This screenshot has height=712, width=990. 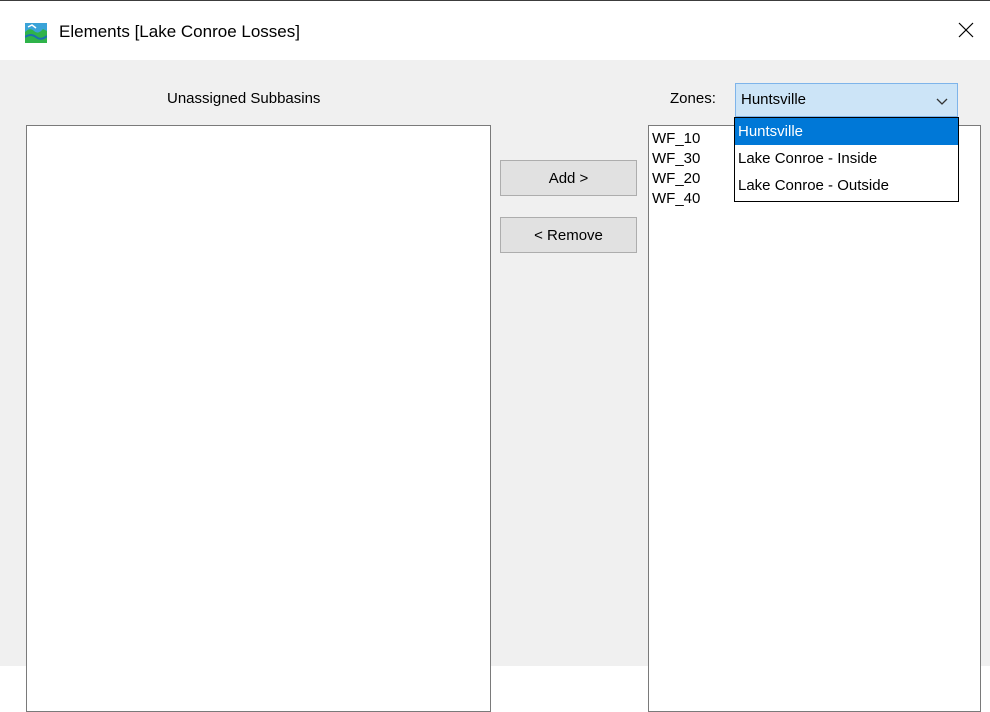 What do you see at coordinates (244, 98) in the screenshot?
I see `unassigned-subbasins-label: Unassigned Subbasins` at bounding box center [244, 98].